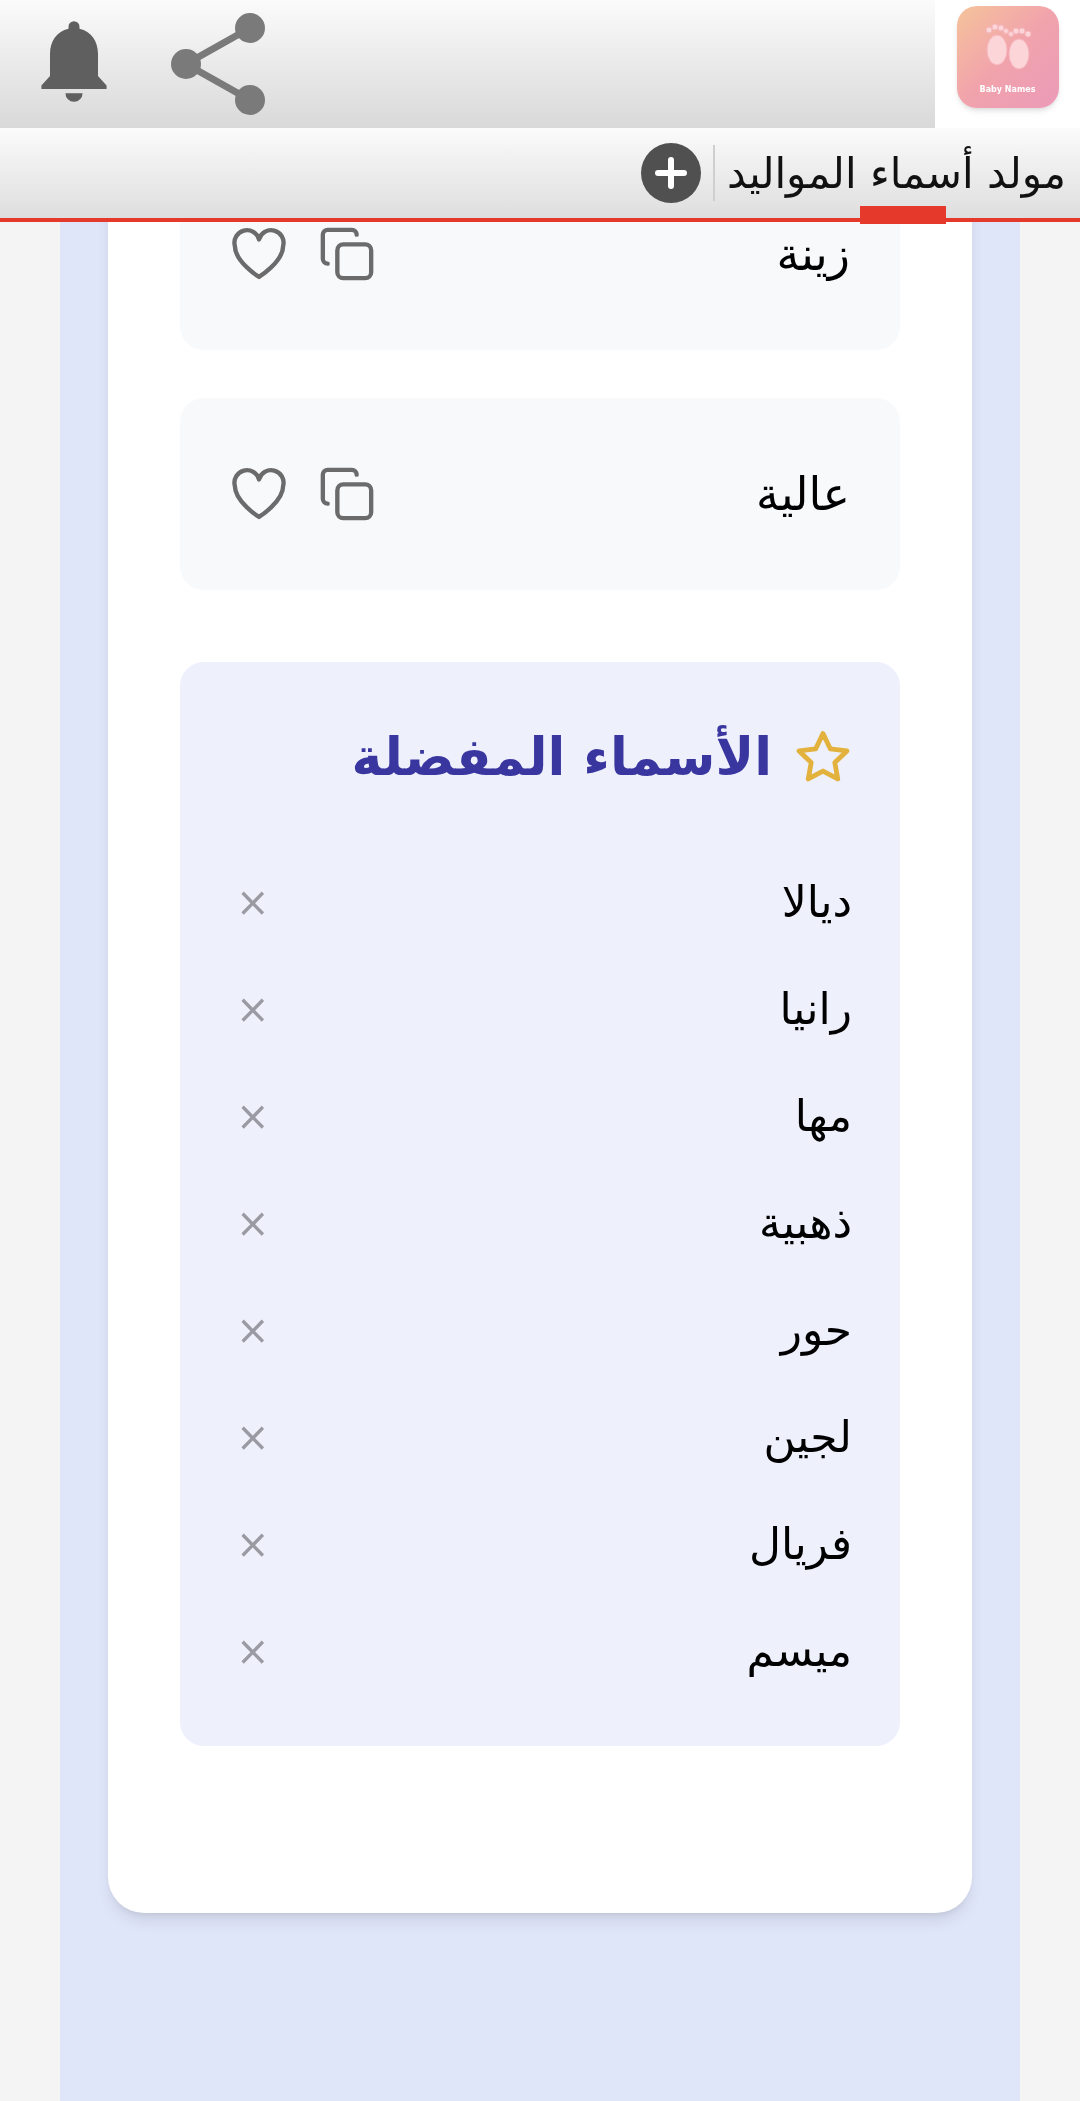 This screenshot has width=1080, height=2101. I want to click on favorite-name: حور, so click(816, 1330).